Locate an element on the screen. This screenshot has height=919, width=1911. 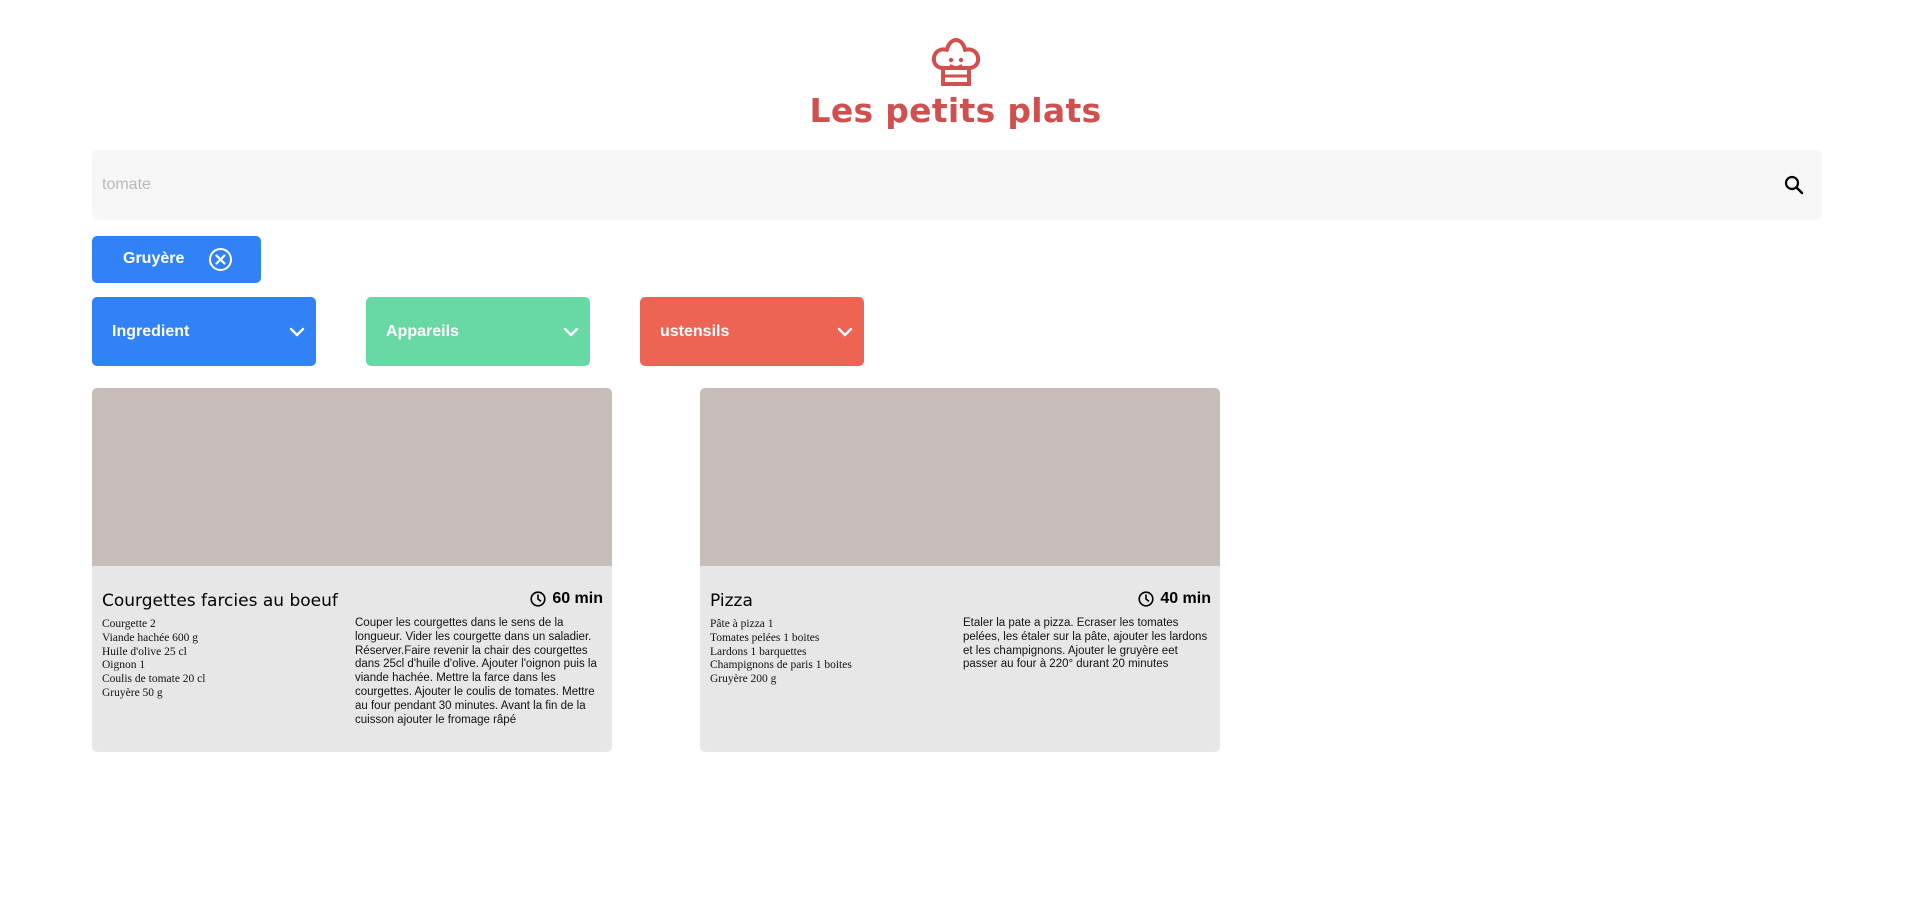
ingredient-item: Tomates pelées 1 boites is located at coordinates (765, 637).